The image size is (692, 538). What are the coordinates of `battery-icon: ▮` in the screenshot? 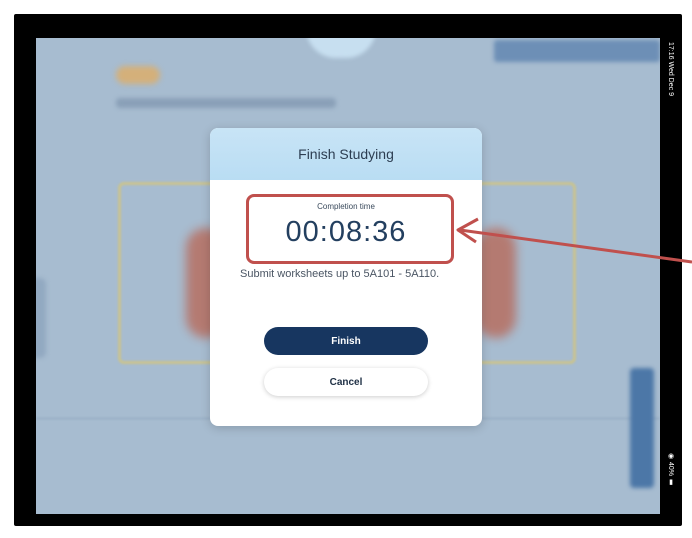 It's located at (670, 480).